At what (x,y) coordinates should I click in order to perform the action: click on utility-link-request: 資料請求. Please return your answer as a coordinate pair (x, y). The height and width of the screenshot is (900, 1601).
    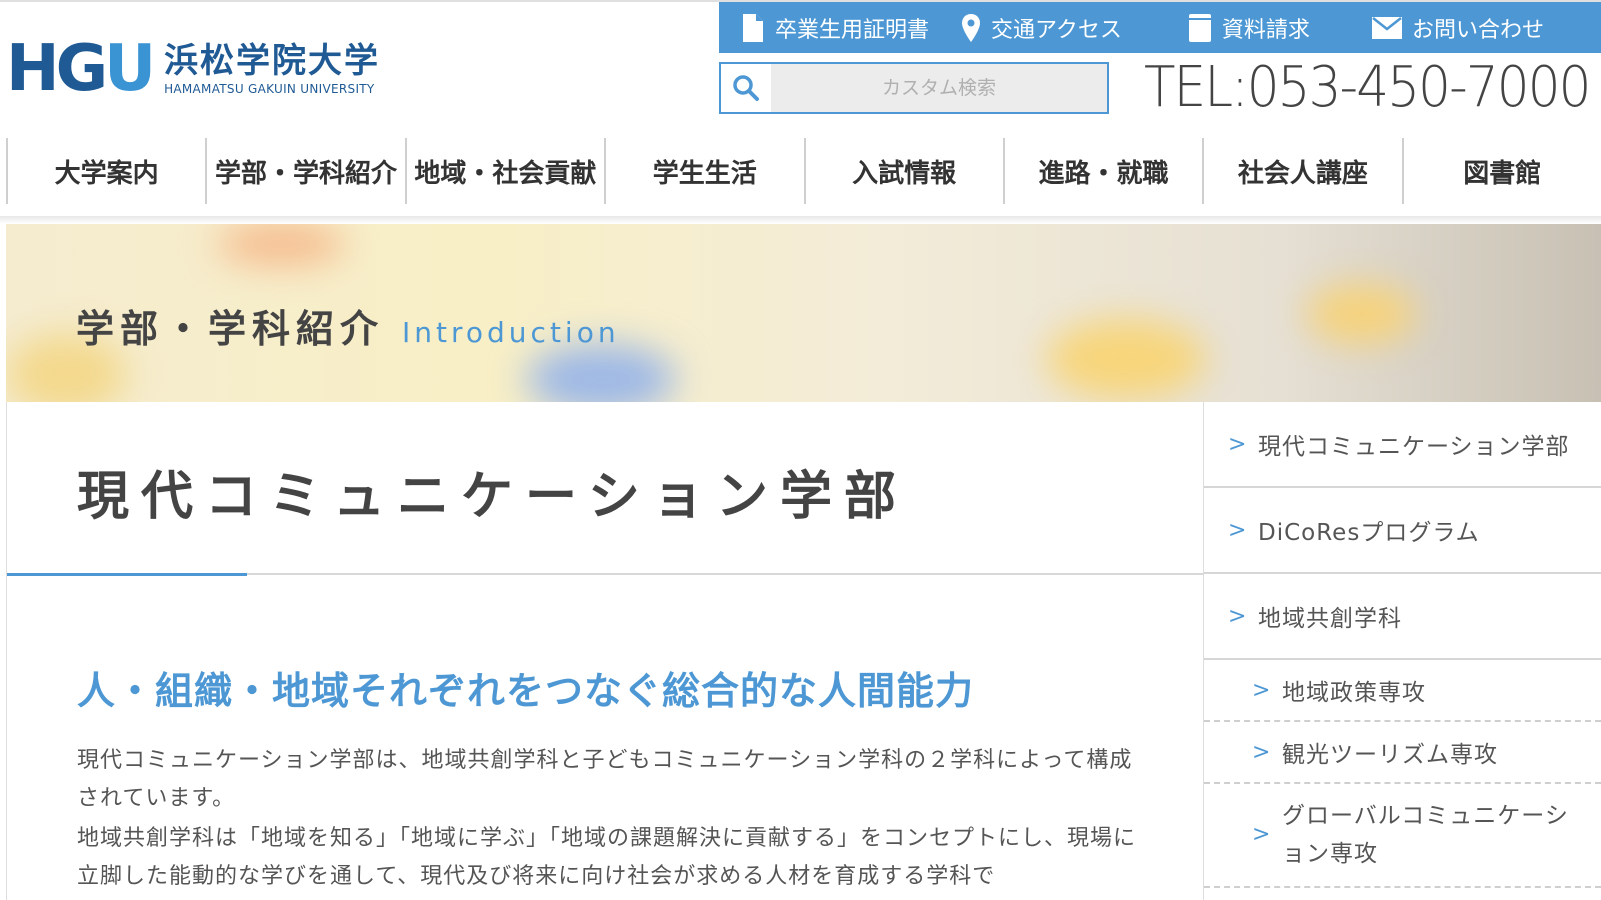
    Looking at the image, I should click on (1249, 27).